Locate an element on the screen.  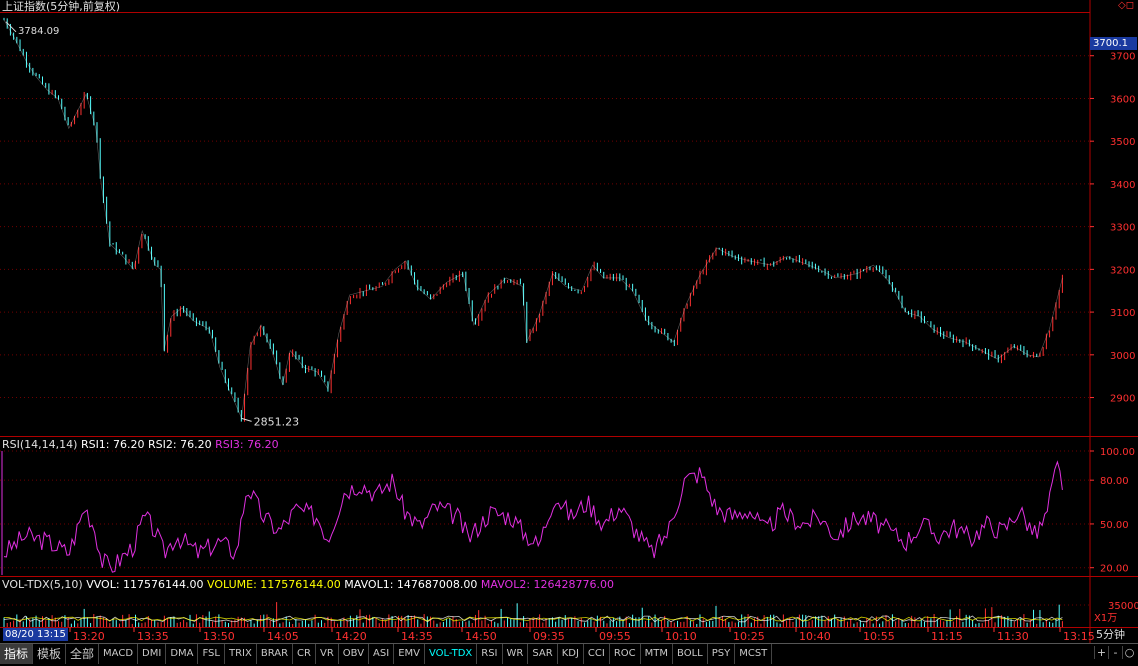
mavol1-value: MAVOL1: 147687008.00 is located at coordinates (411, 584).